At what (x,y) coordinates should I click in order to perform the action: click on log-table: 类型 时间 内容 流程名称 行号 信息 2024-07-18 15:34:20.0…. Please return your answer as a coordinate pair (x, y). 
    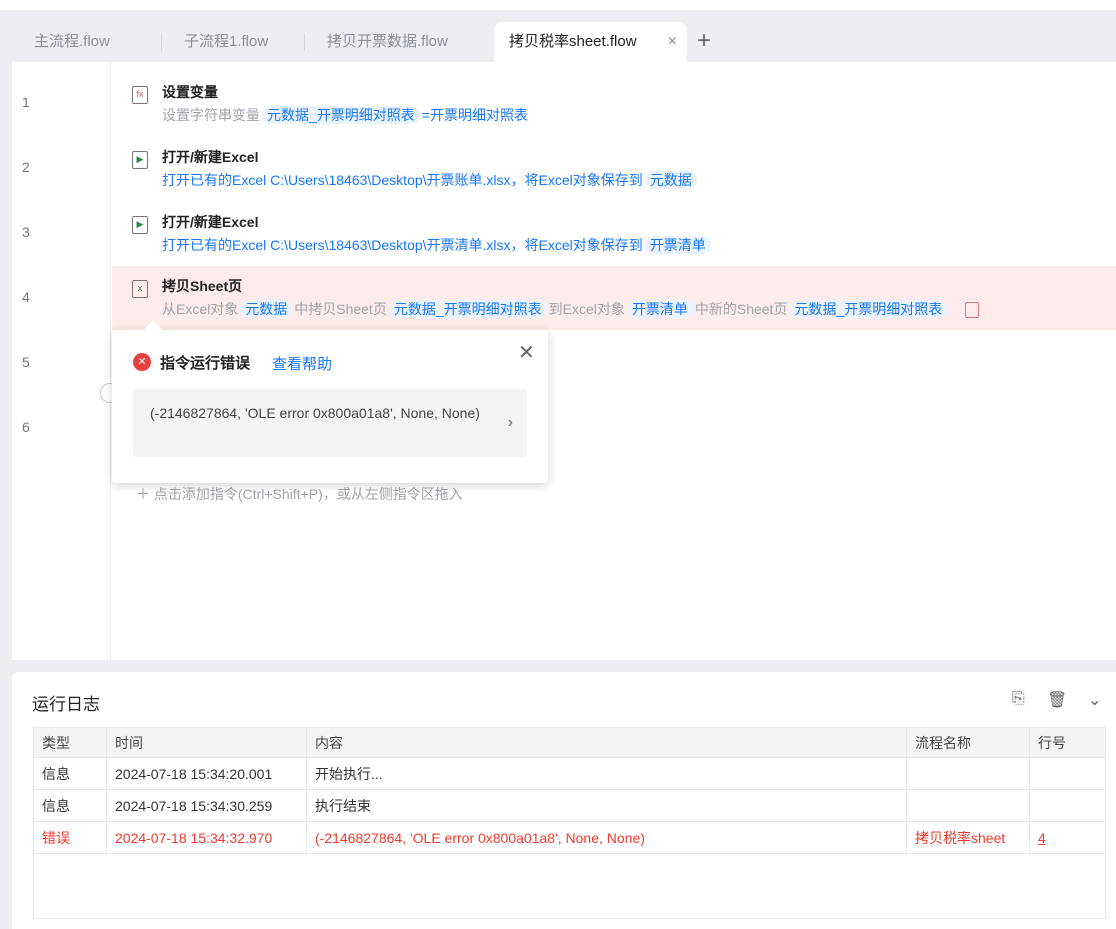
    Looking at the image, I should click on (569, 790).